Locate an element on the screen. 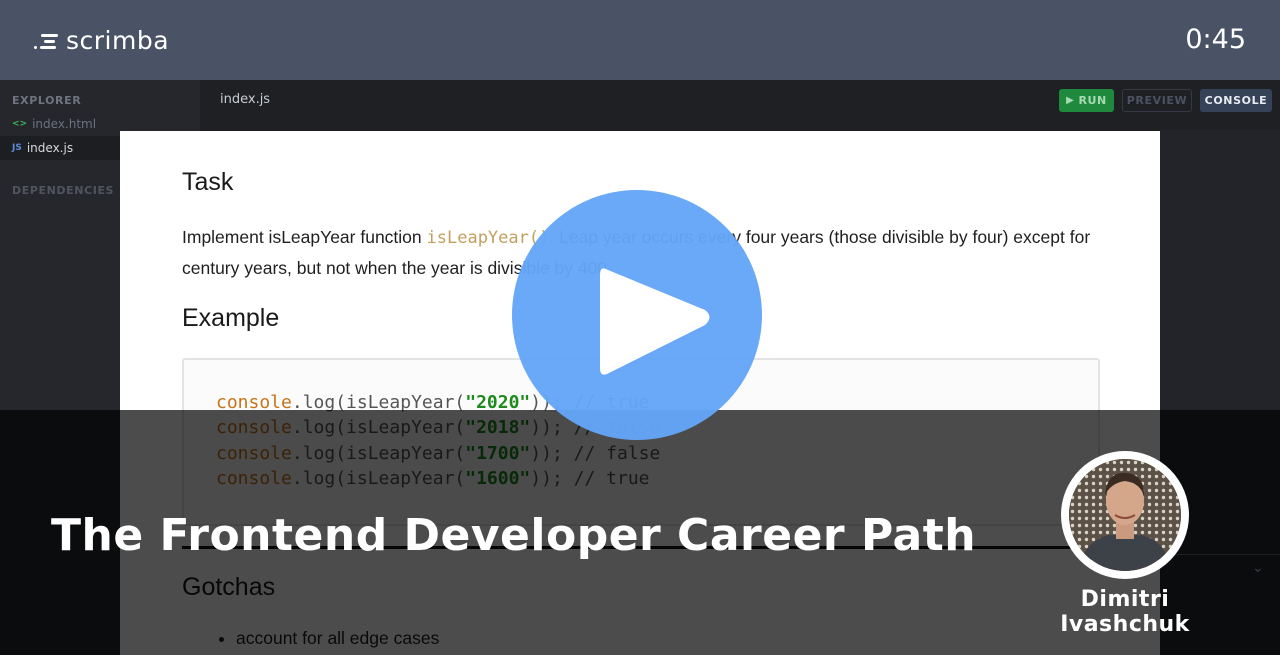 Image resolution: width=1280 pixels, height=655 pixels. scrimba-logo-icon is located at coordinates (46, 41).